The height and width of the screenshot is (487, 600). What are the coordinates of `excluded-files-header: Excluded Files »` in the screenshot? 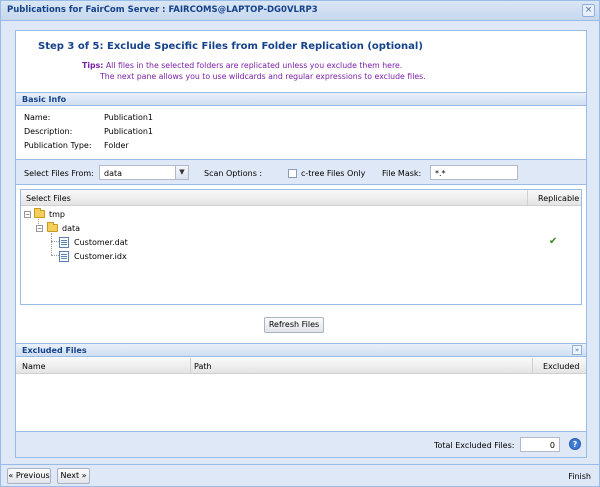 It's located at (301, 350).